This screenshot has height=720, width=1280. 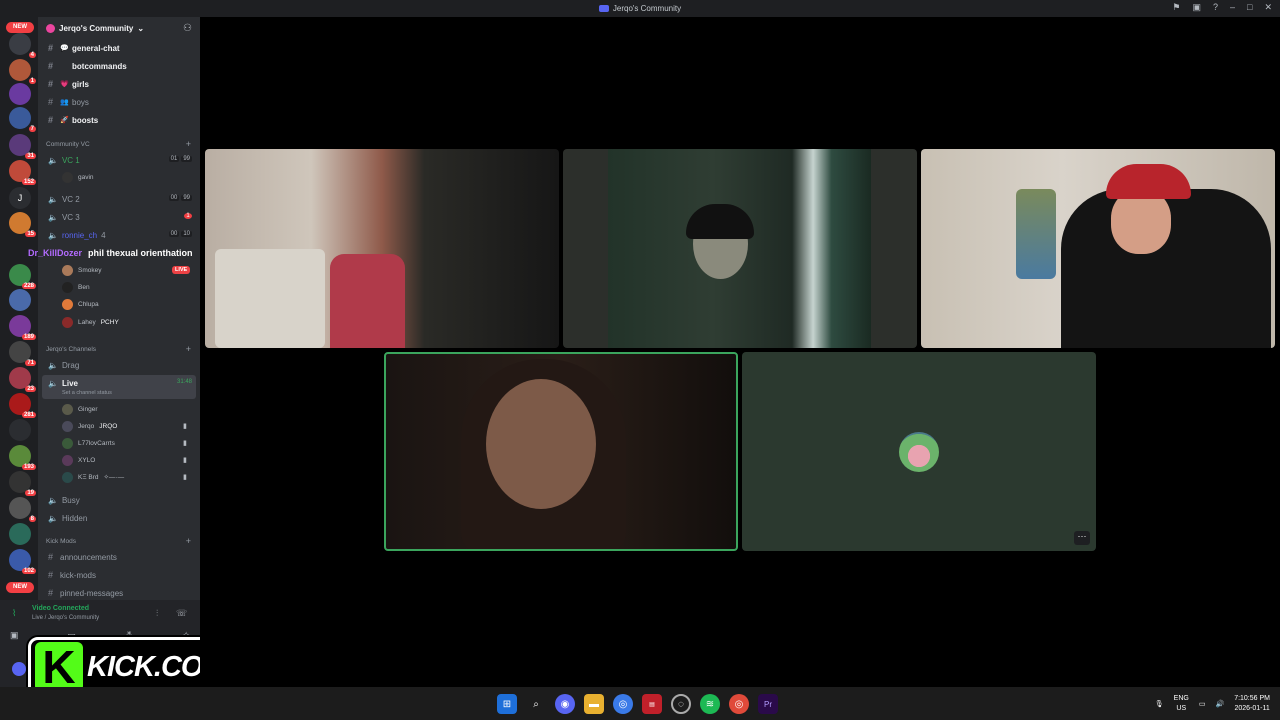 I want to click on server-icon: 19, so click(x=22, y=483).